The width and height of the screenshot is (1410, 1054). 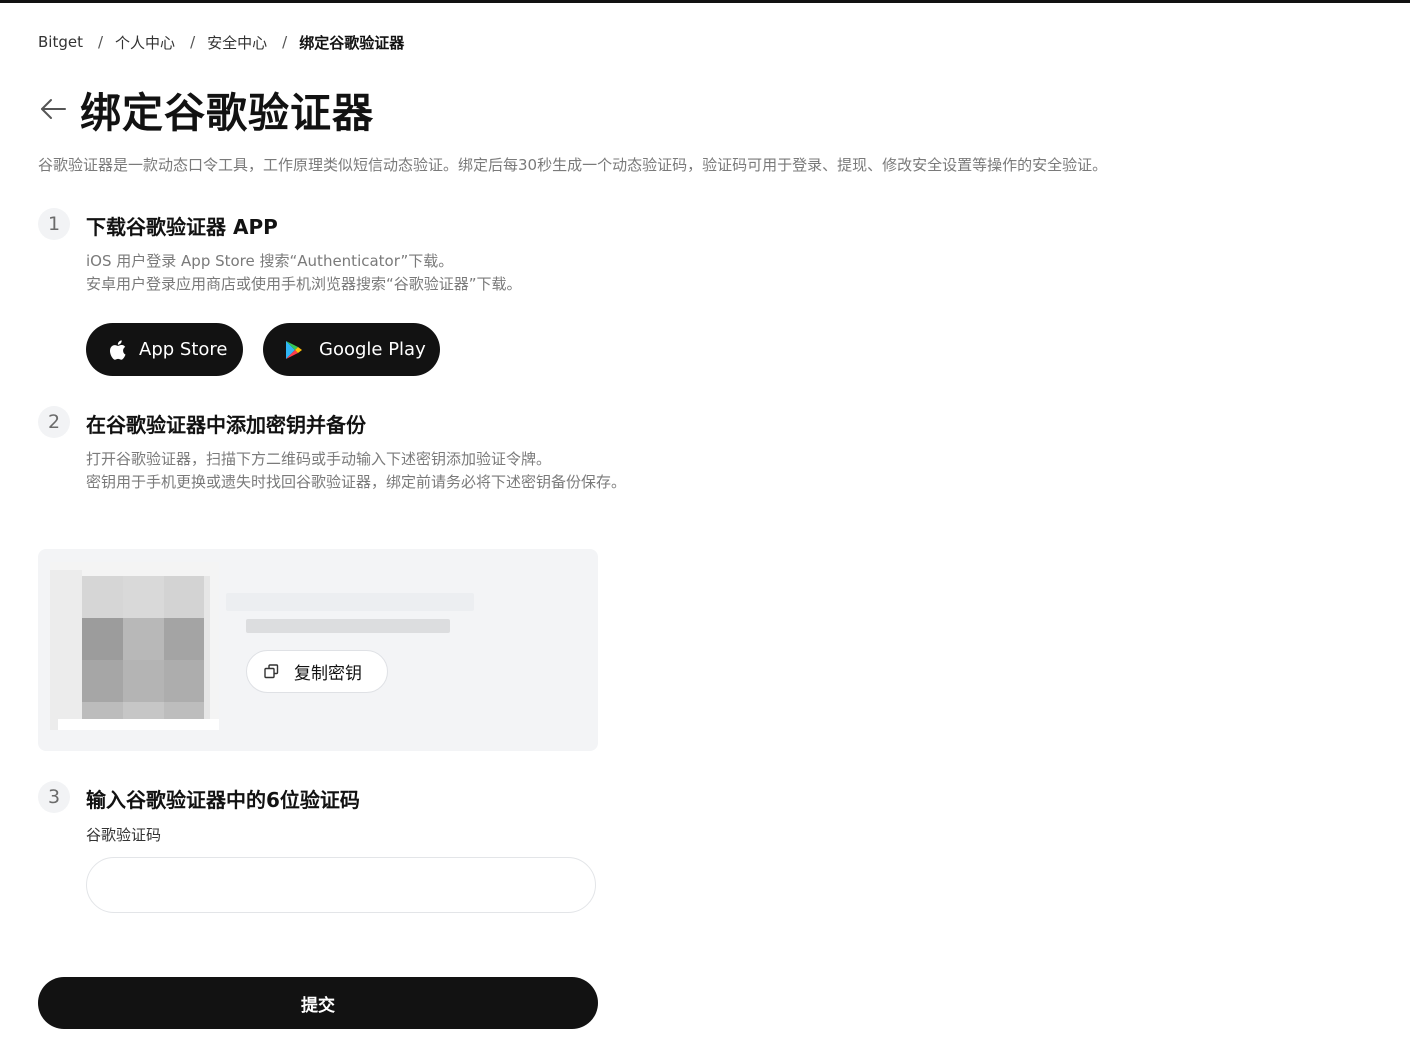 I want to click on step-1-desc-line: iOS 用户登录 App Store 搜索“Authenticator”下载。, so click(x=270, y=261).